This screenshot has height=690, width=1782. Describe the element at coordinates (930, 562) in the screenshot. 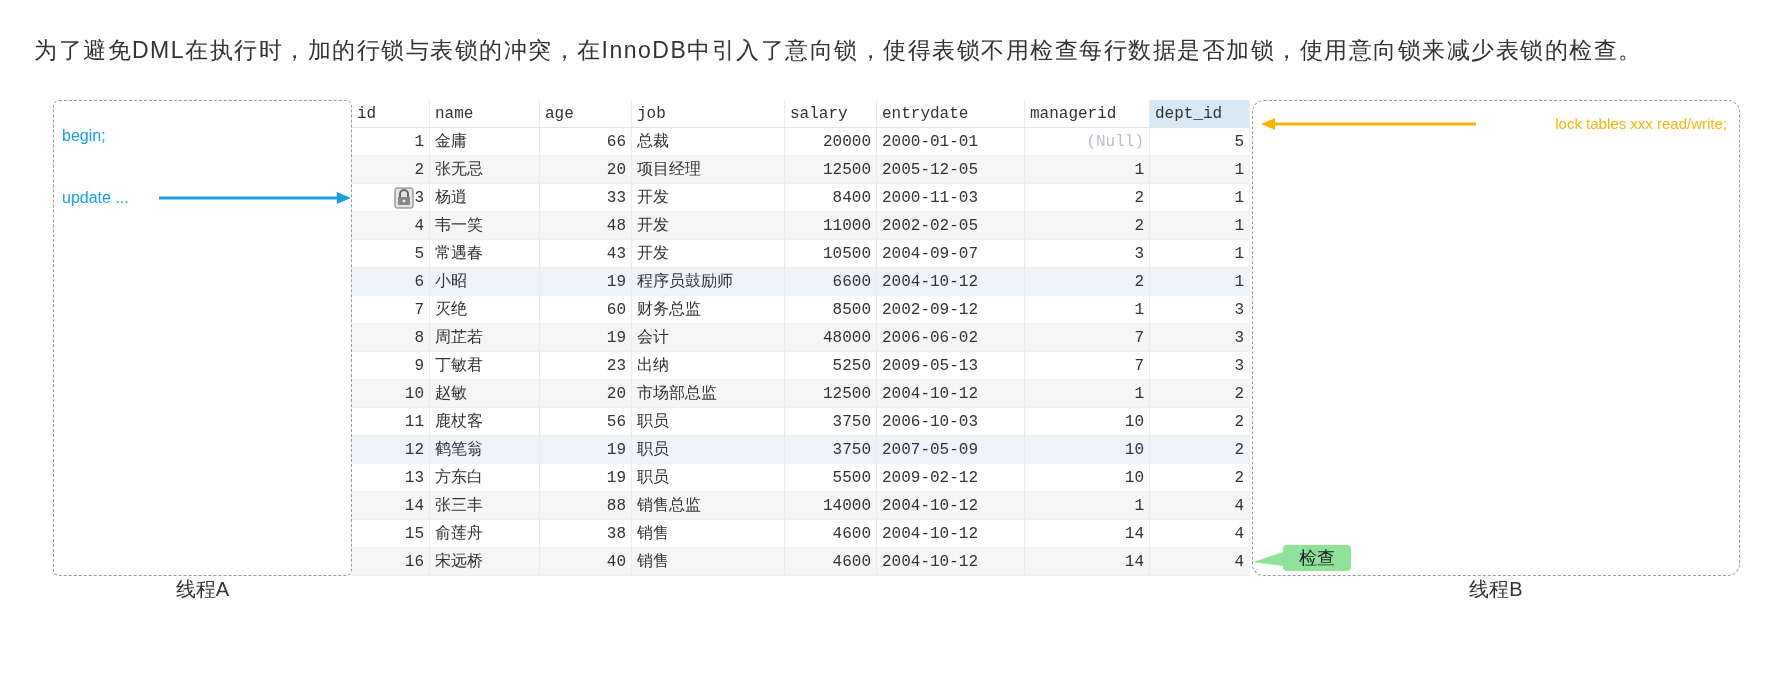

I see `table-cell-text: 2004-10-12` at that location.